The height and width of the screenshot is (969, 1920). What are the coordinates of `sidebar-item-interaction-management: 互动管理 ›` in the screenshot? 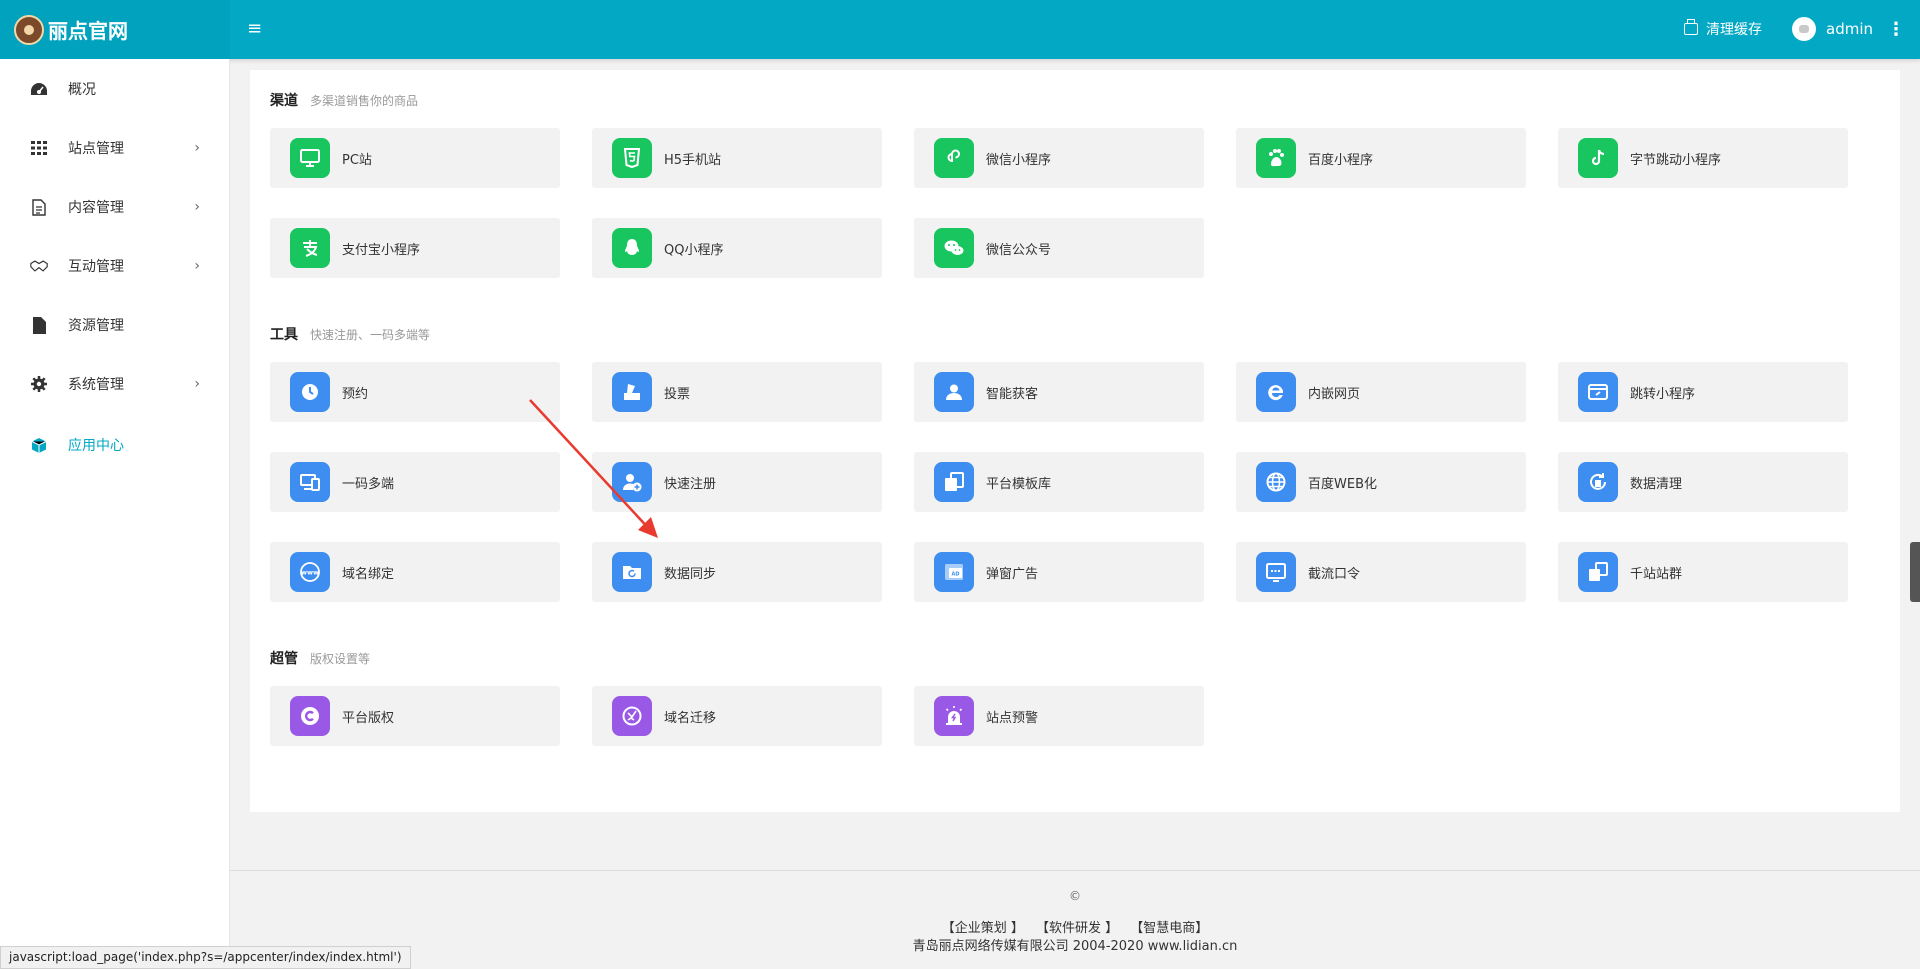 It's located at (115, 266).